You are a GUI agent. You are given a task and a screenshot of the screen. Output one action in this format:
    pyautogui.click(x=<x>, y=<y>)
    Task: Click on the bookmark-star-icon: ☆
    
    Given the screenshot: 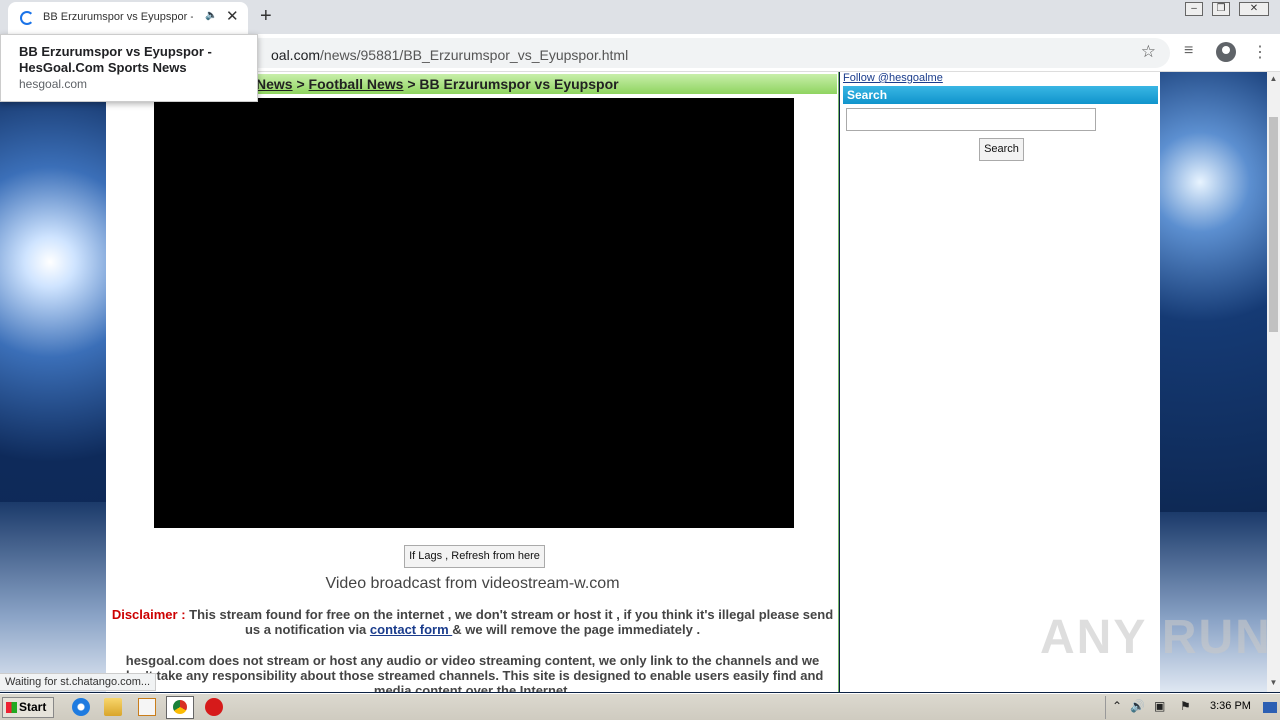 What is the action you would take?
    pyautogui.click(x=1148, y=52)
    